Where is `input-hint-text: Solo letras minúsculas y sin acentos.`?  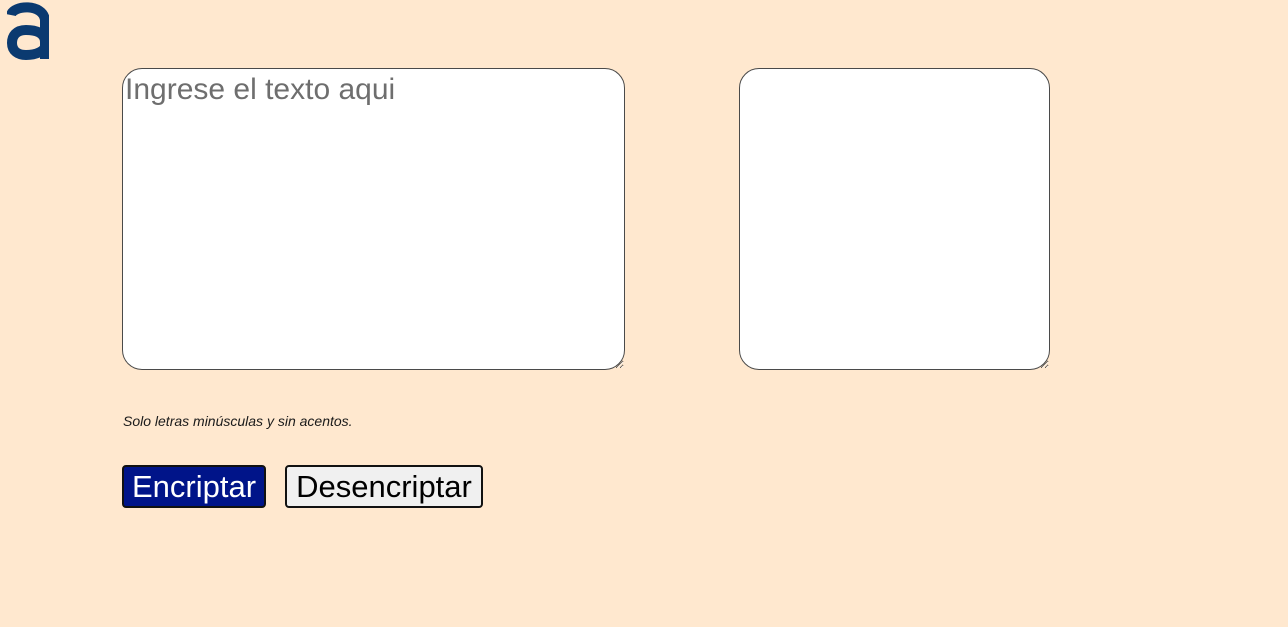
input-hint-text: Solo letras minúsculas y sin acentos. is located at coordinates (238, 421).